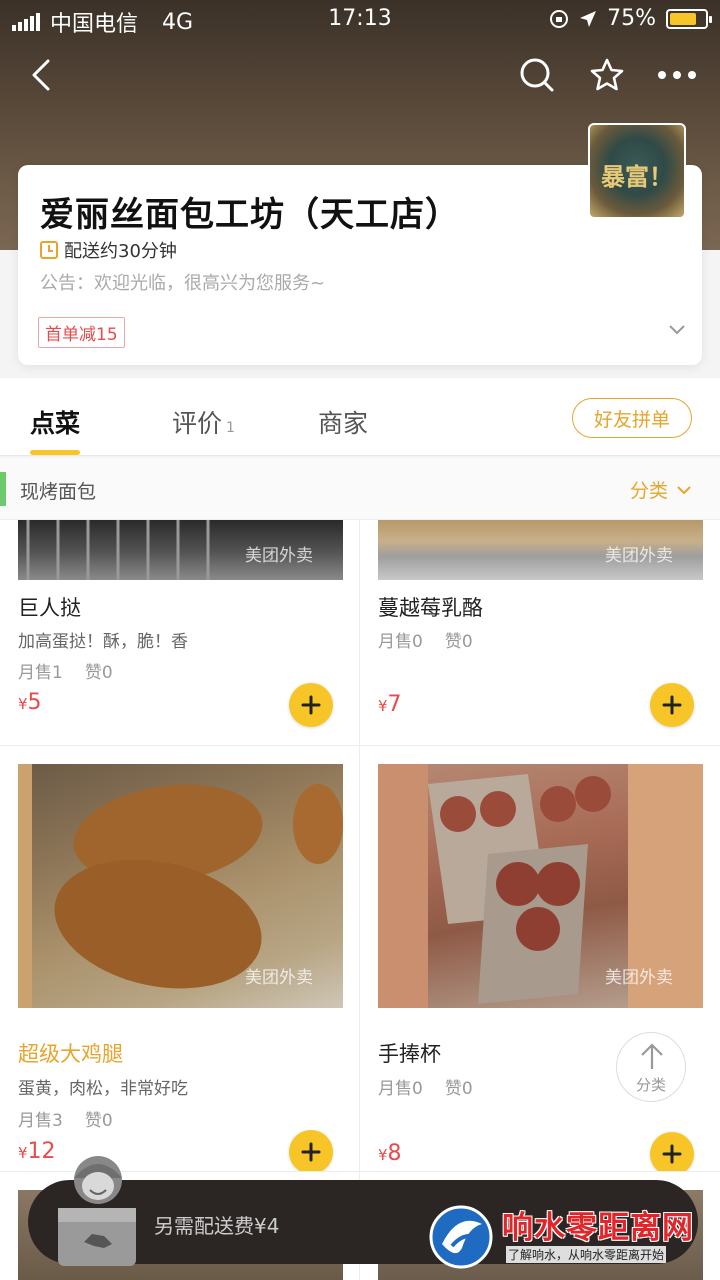  Describe the element at coordinates (598, 1228) in the screenshot. I see `site-name: 响水零距离网` at that location.